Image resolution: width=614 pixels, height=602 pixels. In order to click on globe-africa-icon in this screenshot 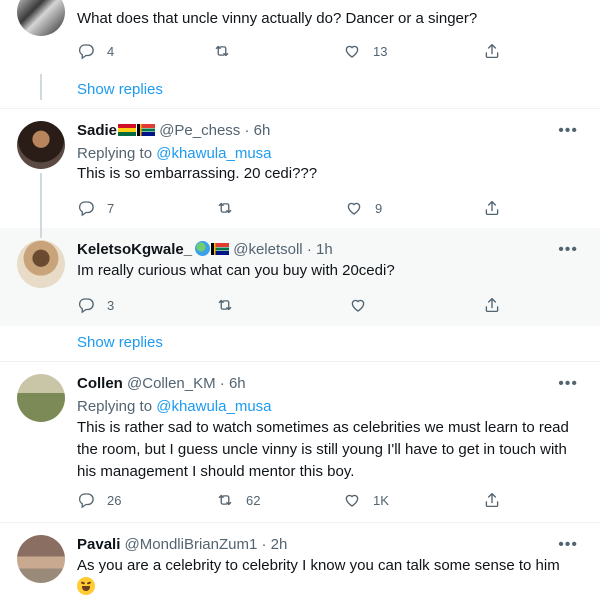, I will do `click(203, 248)`.